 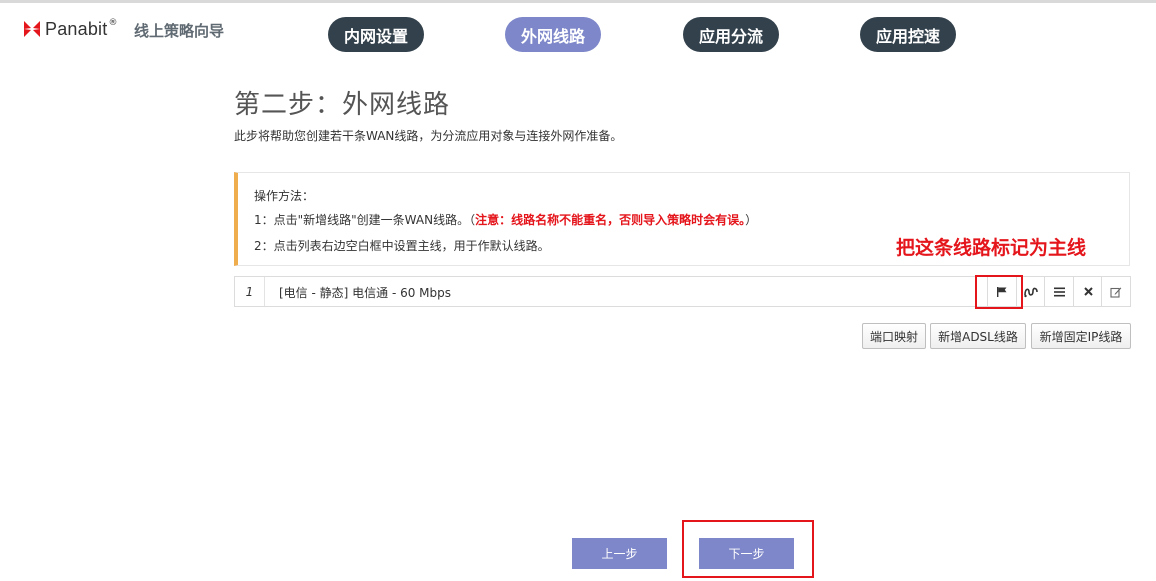 I want to click on tab-wan-lines: 外网线路, so click(x=553, y=34).